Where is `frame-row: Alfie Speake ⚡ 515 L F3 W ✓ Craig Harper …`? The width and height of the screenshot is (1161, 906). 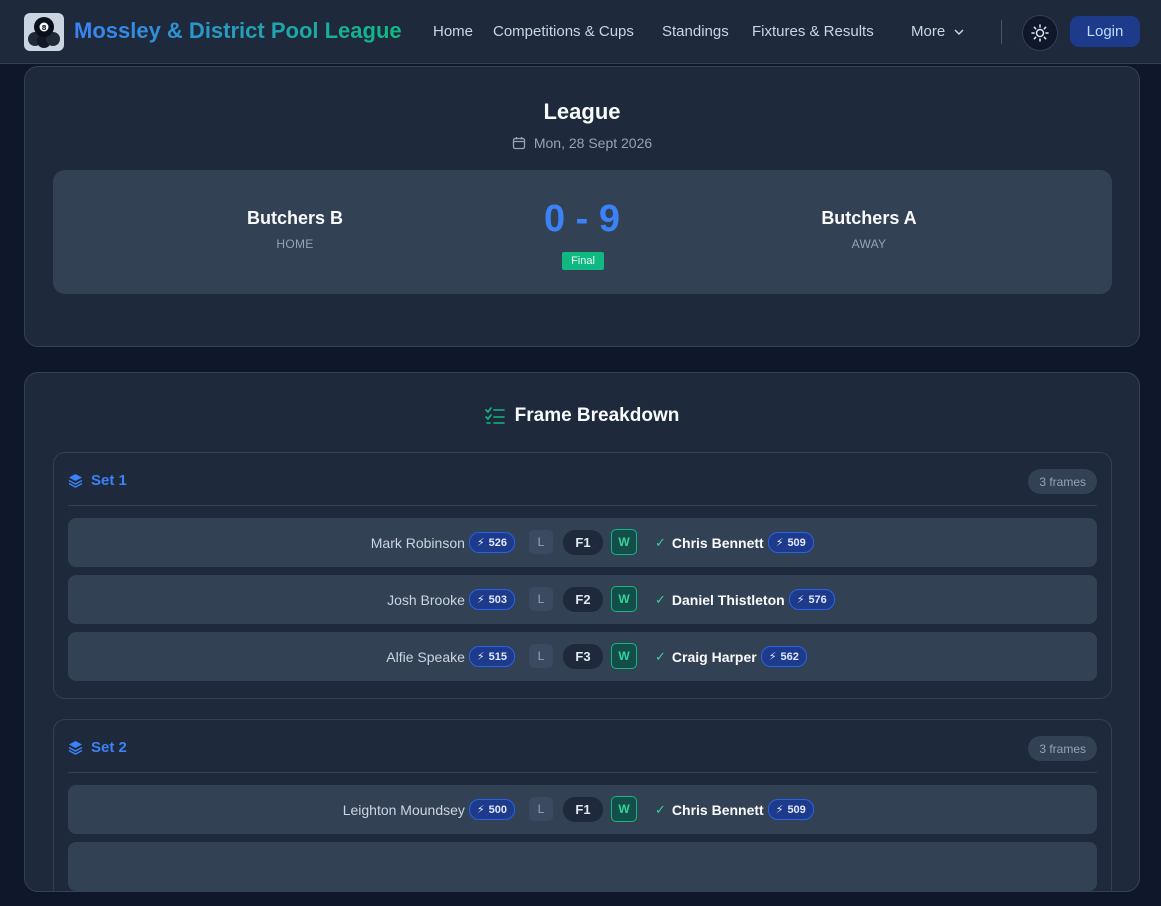
frame-row: Alfie Speake ⚡ 515 L F3 W ✓ Craig Harper … is located at coordinates (582, 656).